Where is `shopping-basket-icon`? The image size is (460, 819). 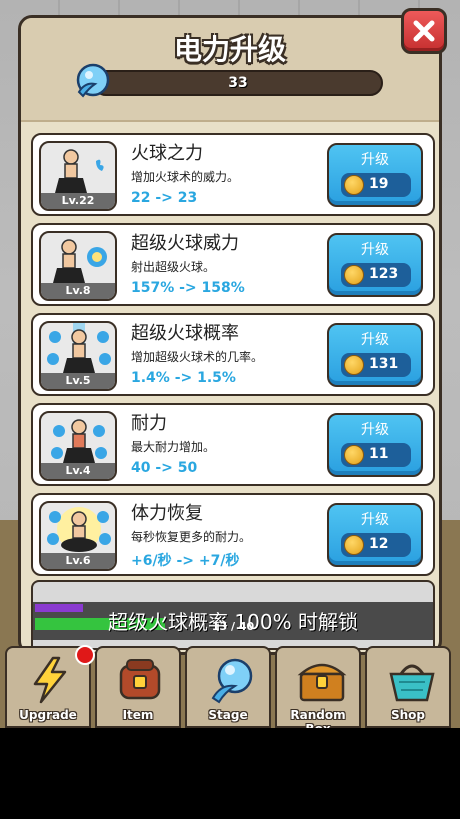 shopping-basket-icon is located at coordinates (412, 683).